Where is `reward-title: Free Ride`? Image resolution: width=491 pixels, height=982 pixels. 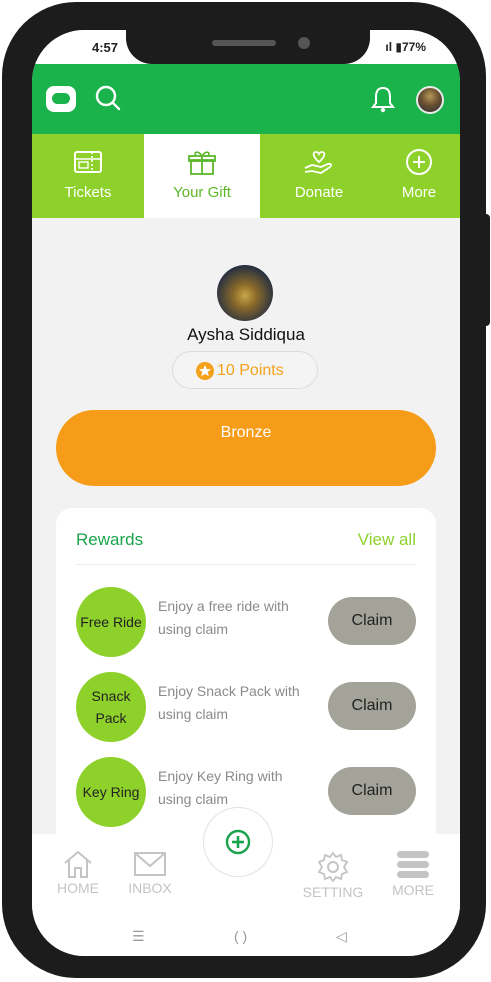
reward-title: Free Ride is located at coordinates (111, 622).